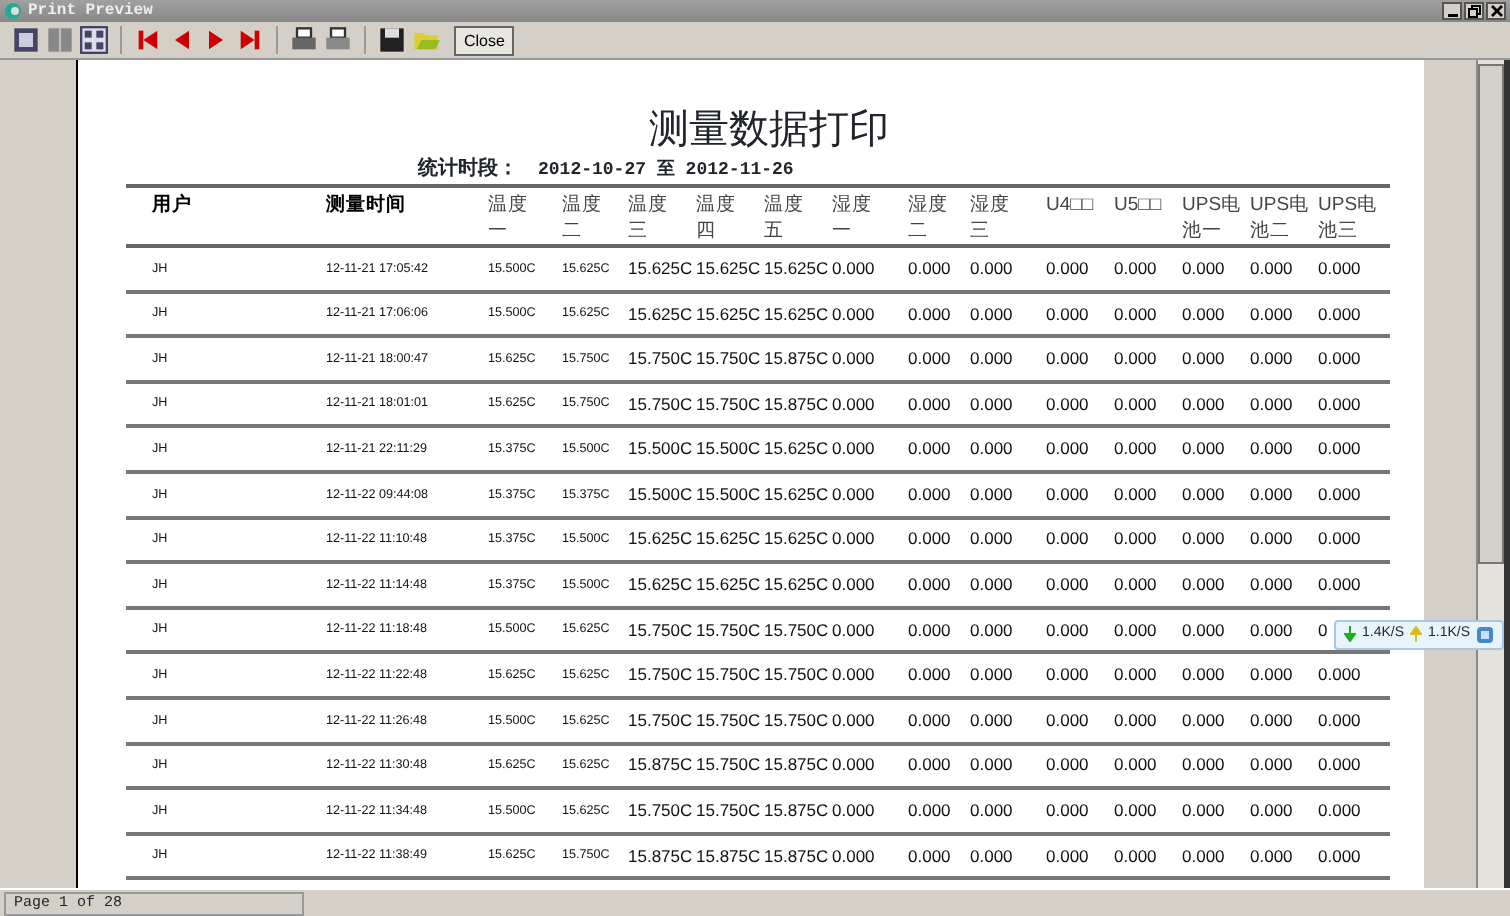  What do you see at coordinates (1416, 634) in the screenshot?
I see `upload-arrow-icon` at bounding box center [1416, 634].